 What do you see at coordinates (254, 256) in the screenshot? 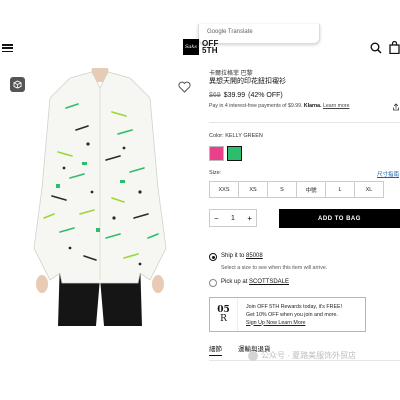
I see `ship-zip-link: 85008` at bounding box center [254, 256].